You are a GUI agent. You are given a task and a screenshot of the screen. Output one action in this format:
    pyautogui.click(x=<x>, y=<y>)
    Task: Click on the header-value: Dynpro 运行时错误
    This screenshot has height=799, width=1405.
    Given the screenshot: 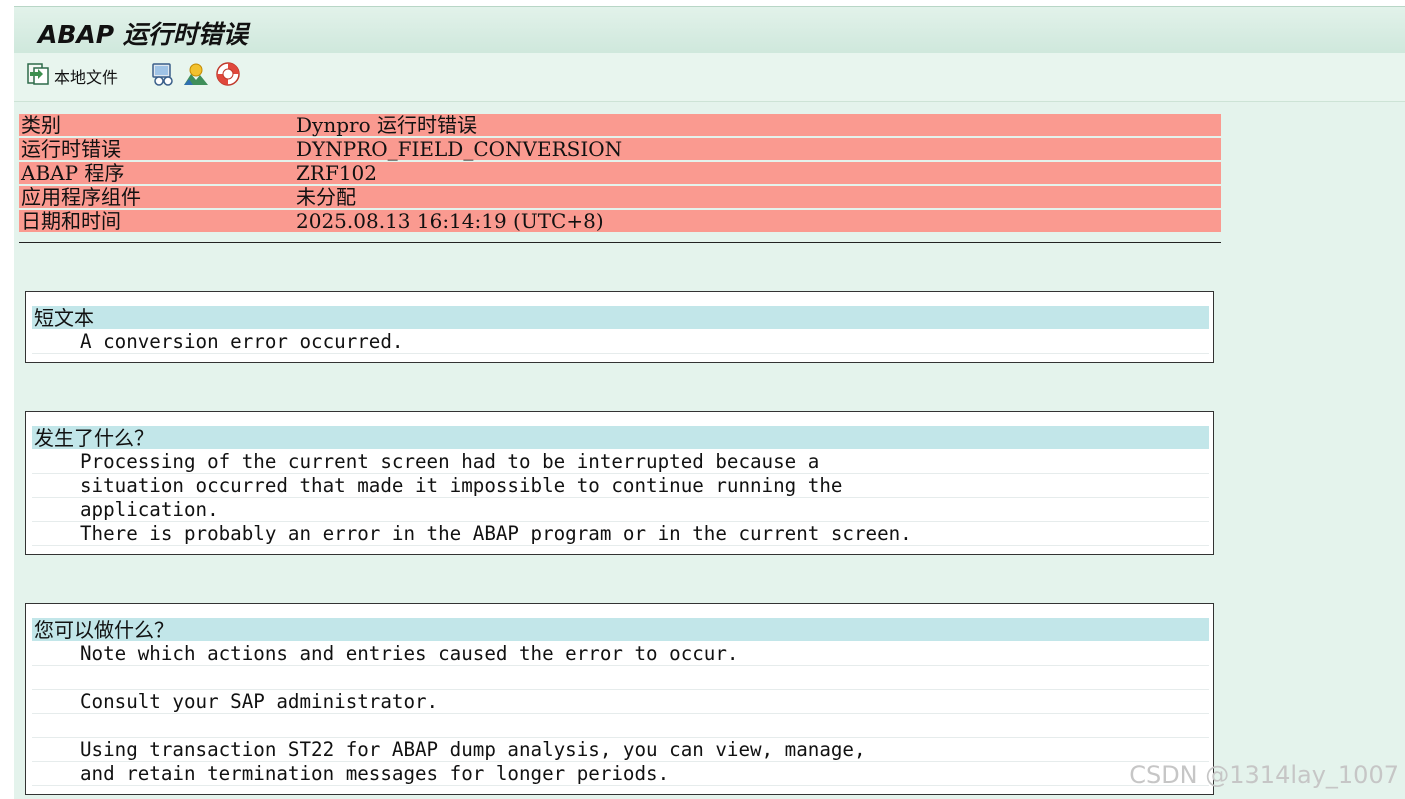 What is the action you would take?
    pyautogui.click(x=386, y=125)
    